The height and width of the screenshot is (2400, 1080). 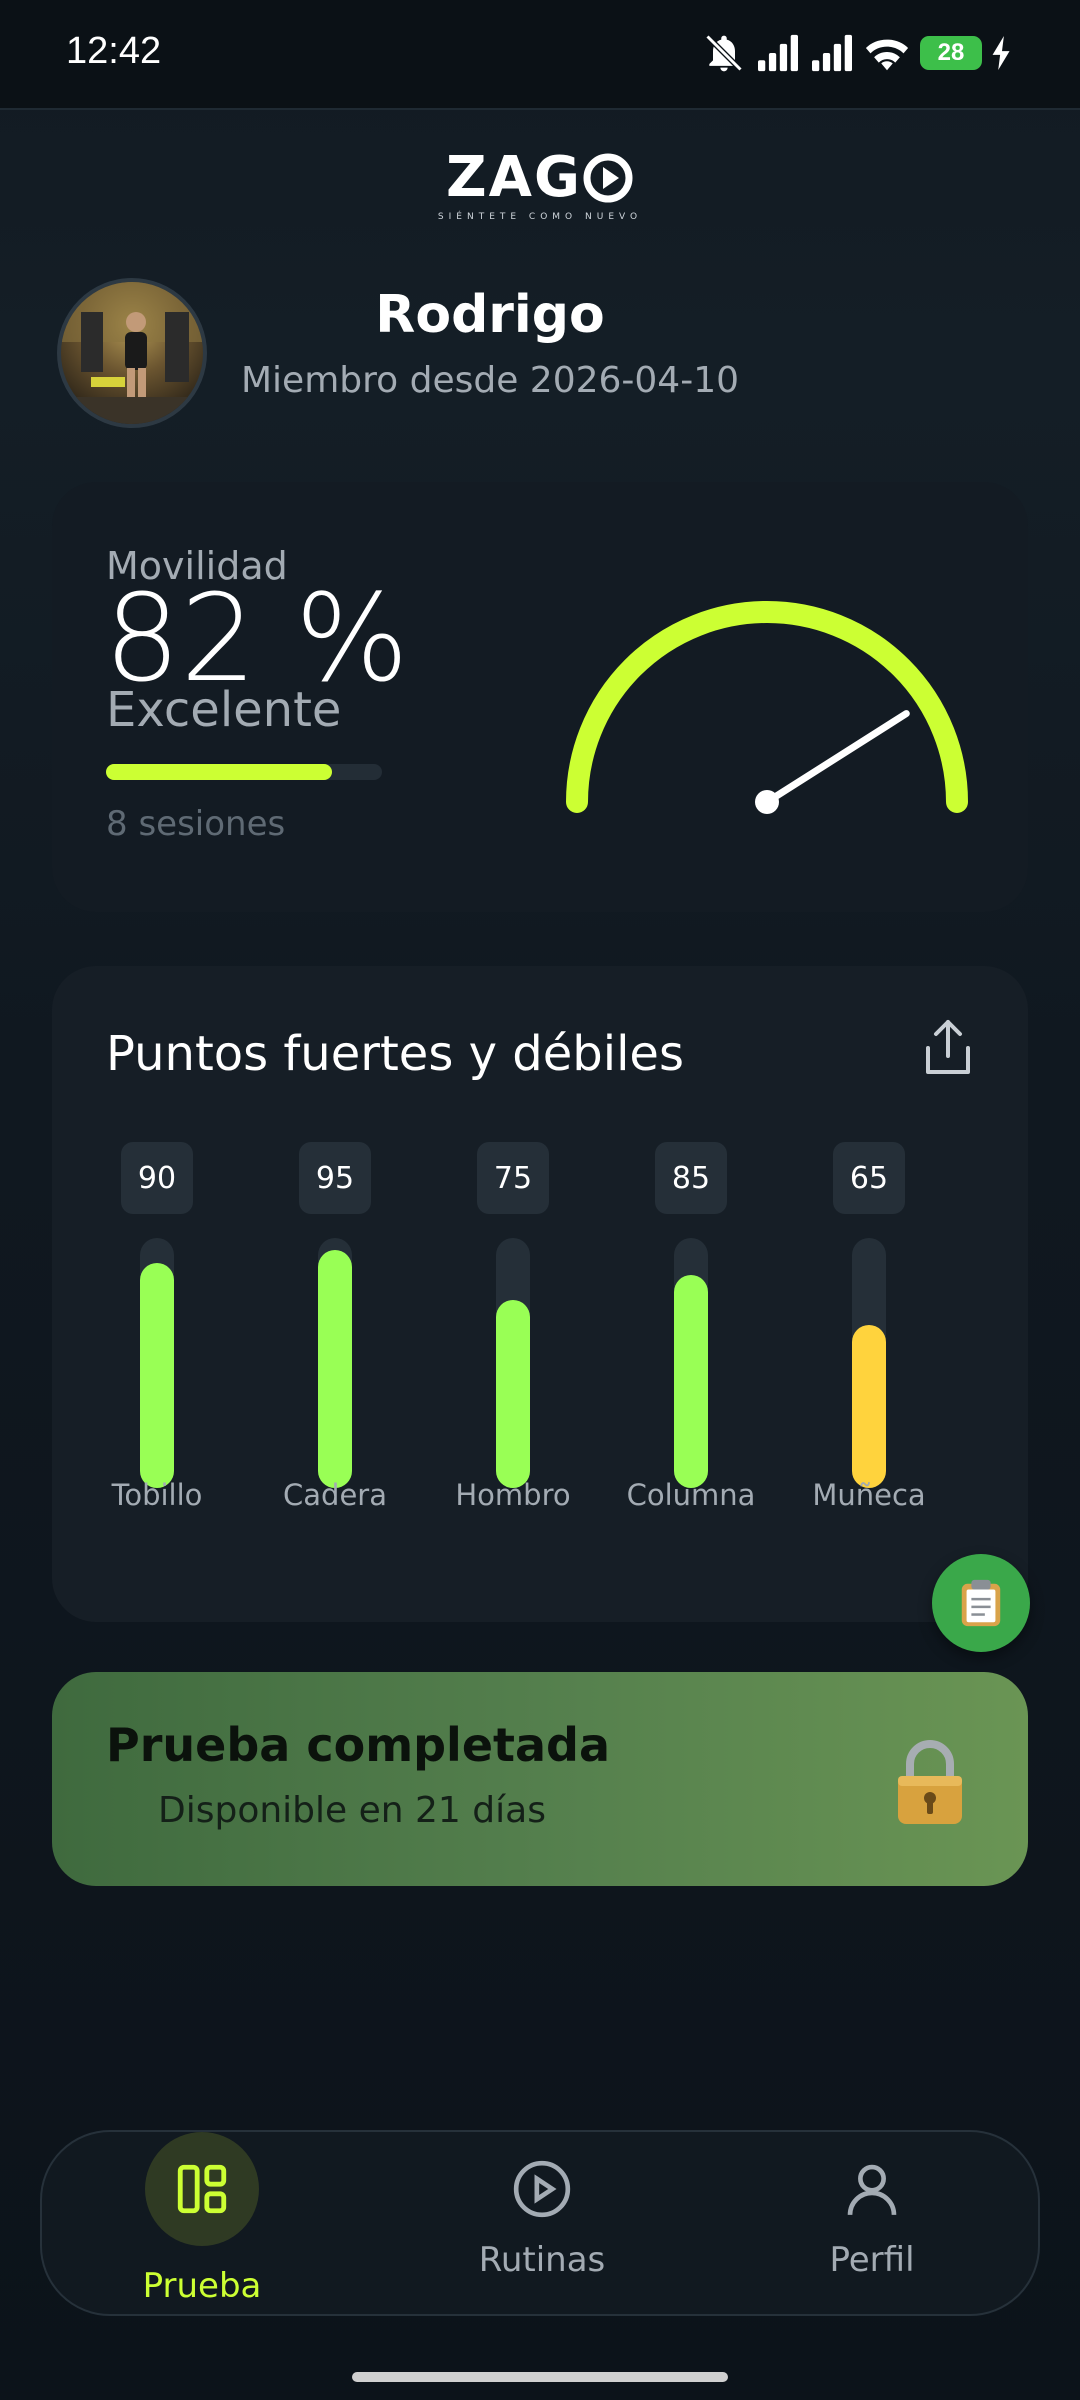 I want to click on play-circle-icon, so click(x=542, y=2189).